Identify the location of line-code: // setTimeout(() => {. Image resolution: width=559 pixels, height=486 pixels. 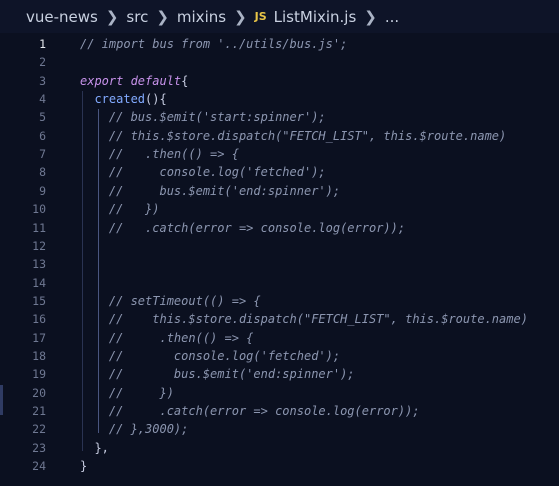
(170, 301).